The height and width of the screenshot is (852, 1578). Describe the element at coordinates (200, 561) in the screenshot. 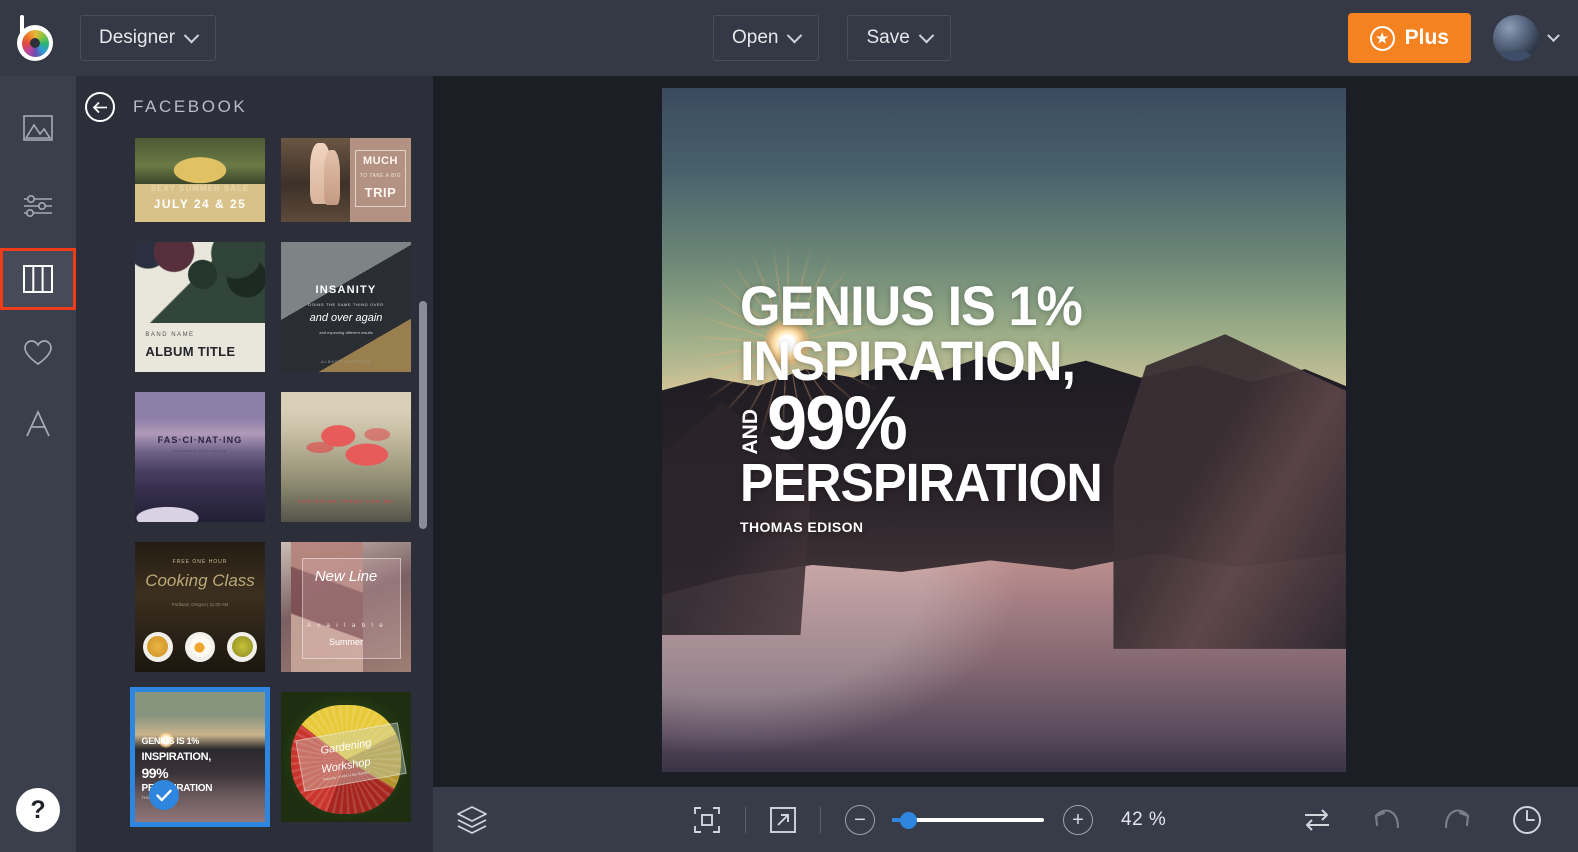

I see `template-line-1: FREE ONE HOUR` at that location.